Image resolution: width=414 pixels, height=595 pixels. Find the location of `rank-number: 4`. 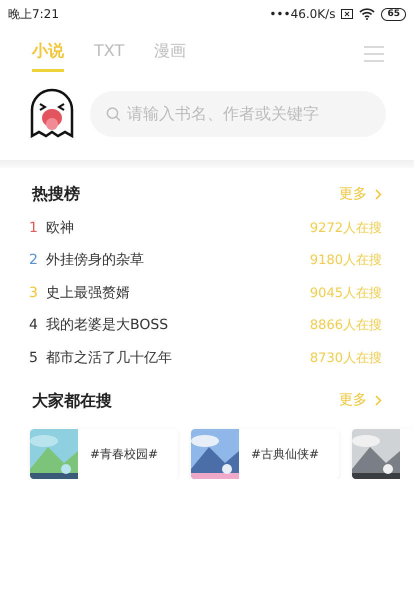

rank-number: 4 is located at coordinates (34, 326).